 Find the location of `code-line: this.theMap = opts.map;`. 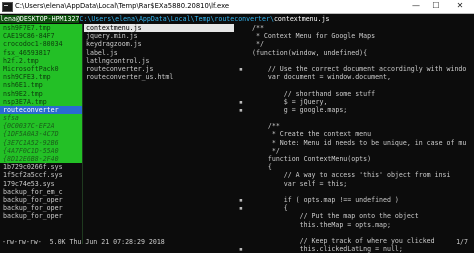

code-line: this.theMap = opts.map; is located at coordinates (321, 224).